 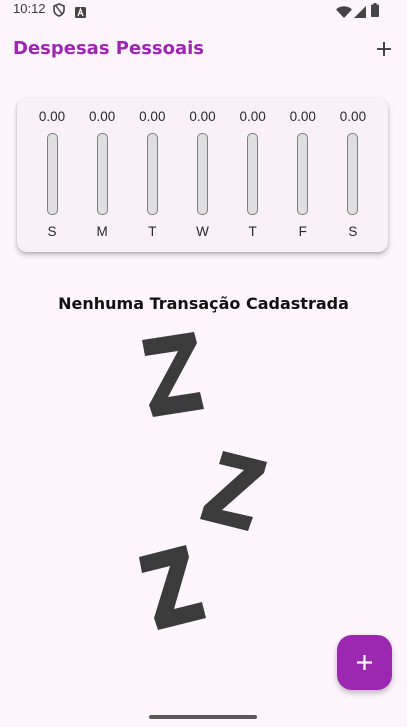 What do you see at coordinates (203, 717) in the screenshot?
I see `gesture-nav-handle` at bounding box center [203, 717].